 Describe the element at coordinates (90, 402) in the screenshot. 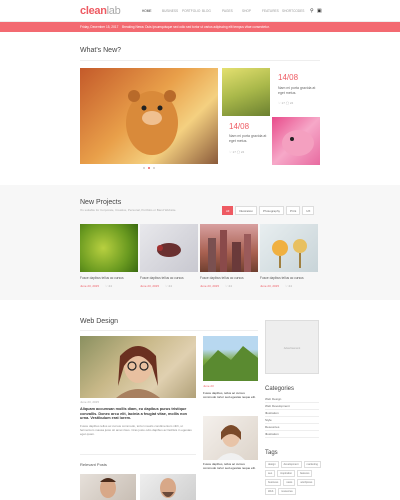

I see `post-meta: June 23, 2015` at that location.